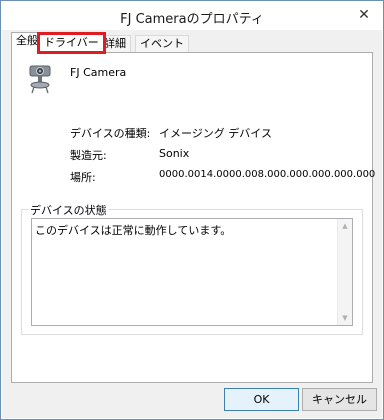 Image resolution: width=384 pixels, height=420 pixels. I want to click on tab-general-label: 全般, so click(27, 40).